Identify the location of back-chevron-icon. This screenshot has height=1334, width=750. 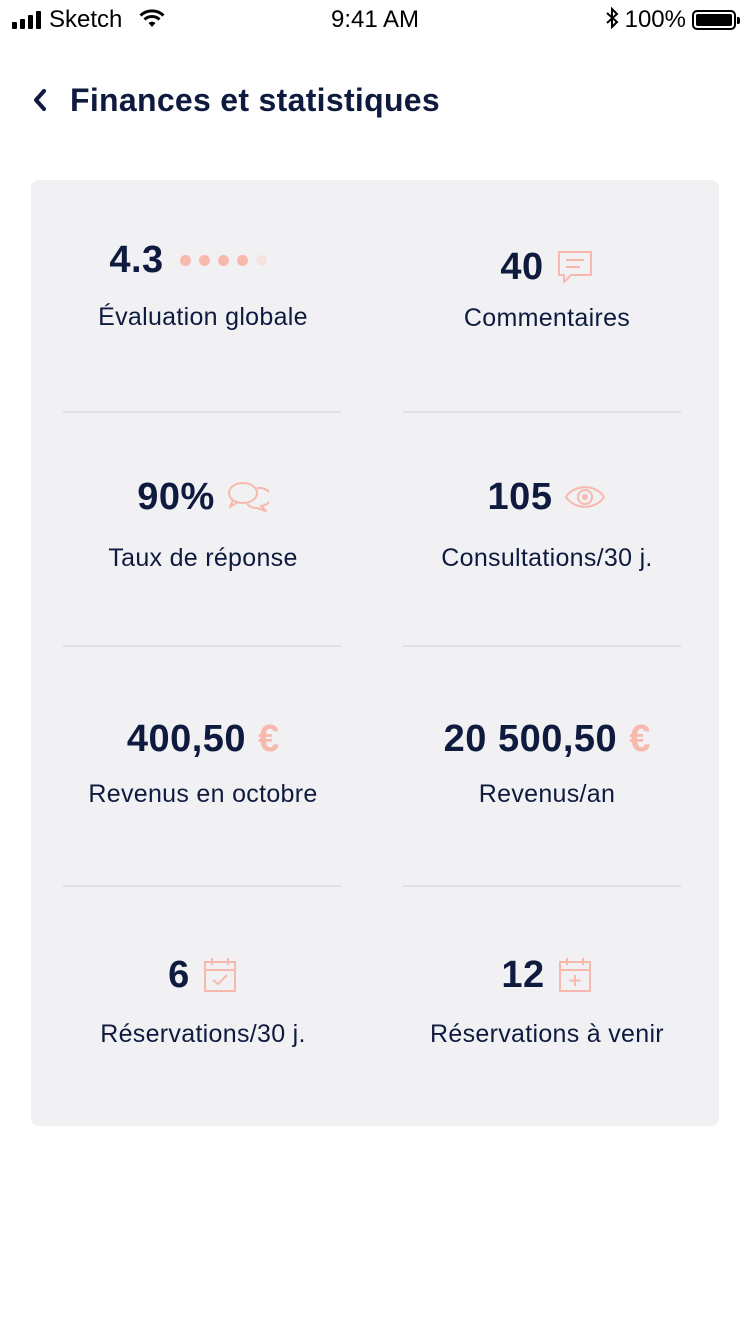
(42, 100).